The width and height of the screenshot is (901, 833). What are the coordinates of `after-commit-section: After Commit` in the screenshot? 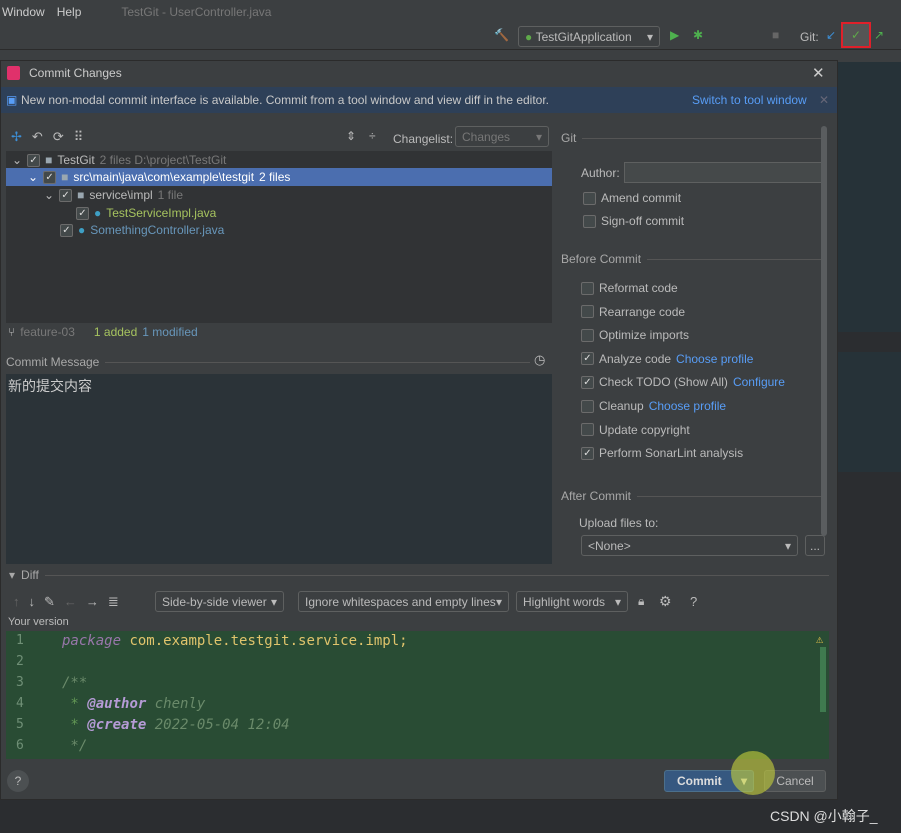 It's located at (692, 496).